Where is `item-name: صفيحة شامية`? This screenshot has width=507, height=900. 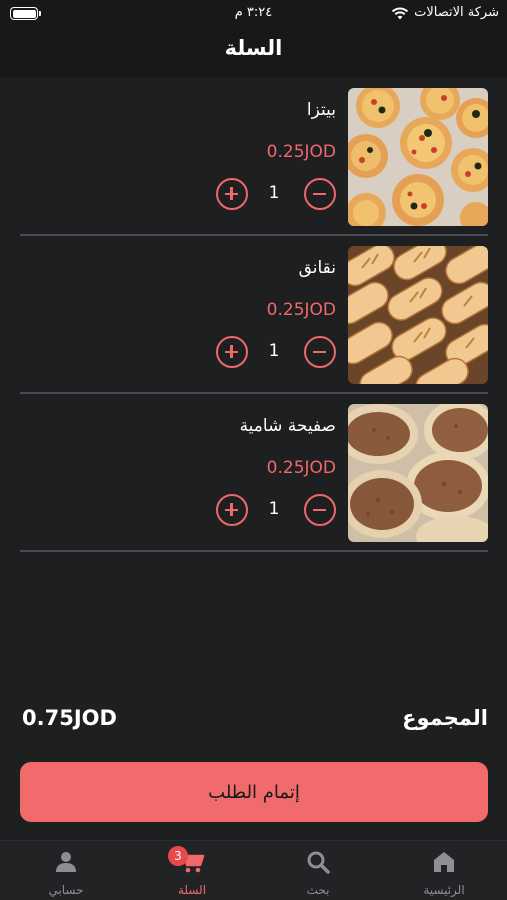 item-name: صفيحة شامية is located at coordinates (287, 426).